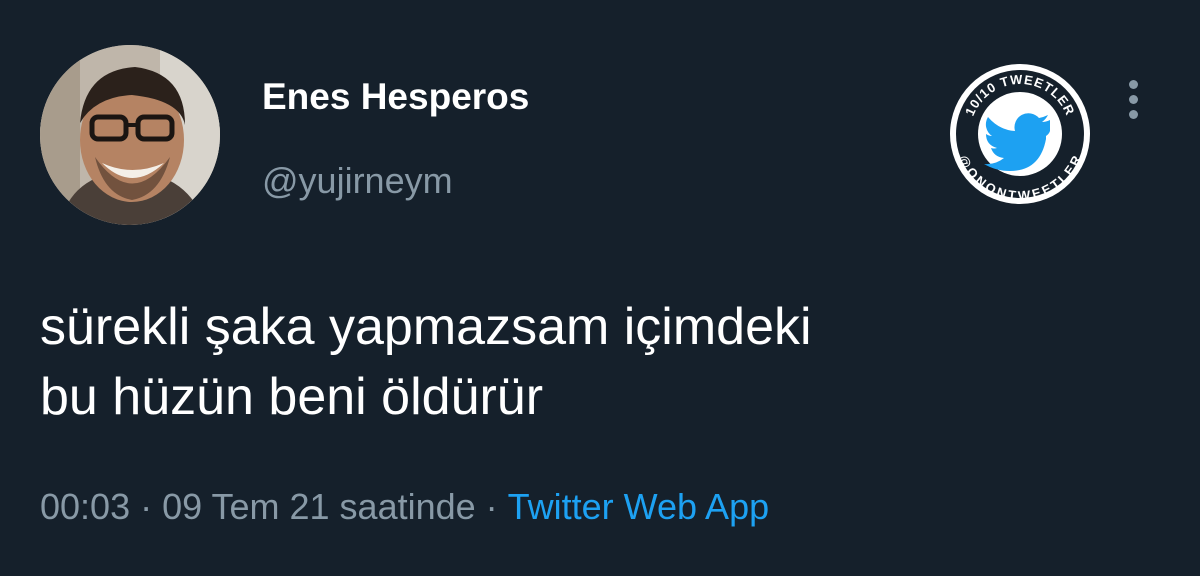 The image size is (1200, 576). Describe the element at coordinates (1020, 134) in the screenshot. I see `watermark-badge: 10/10 TWEETLER @ONONTWEETLER` at that location.